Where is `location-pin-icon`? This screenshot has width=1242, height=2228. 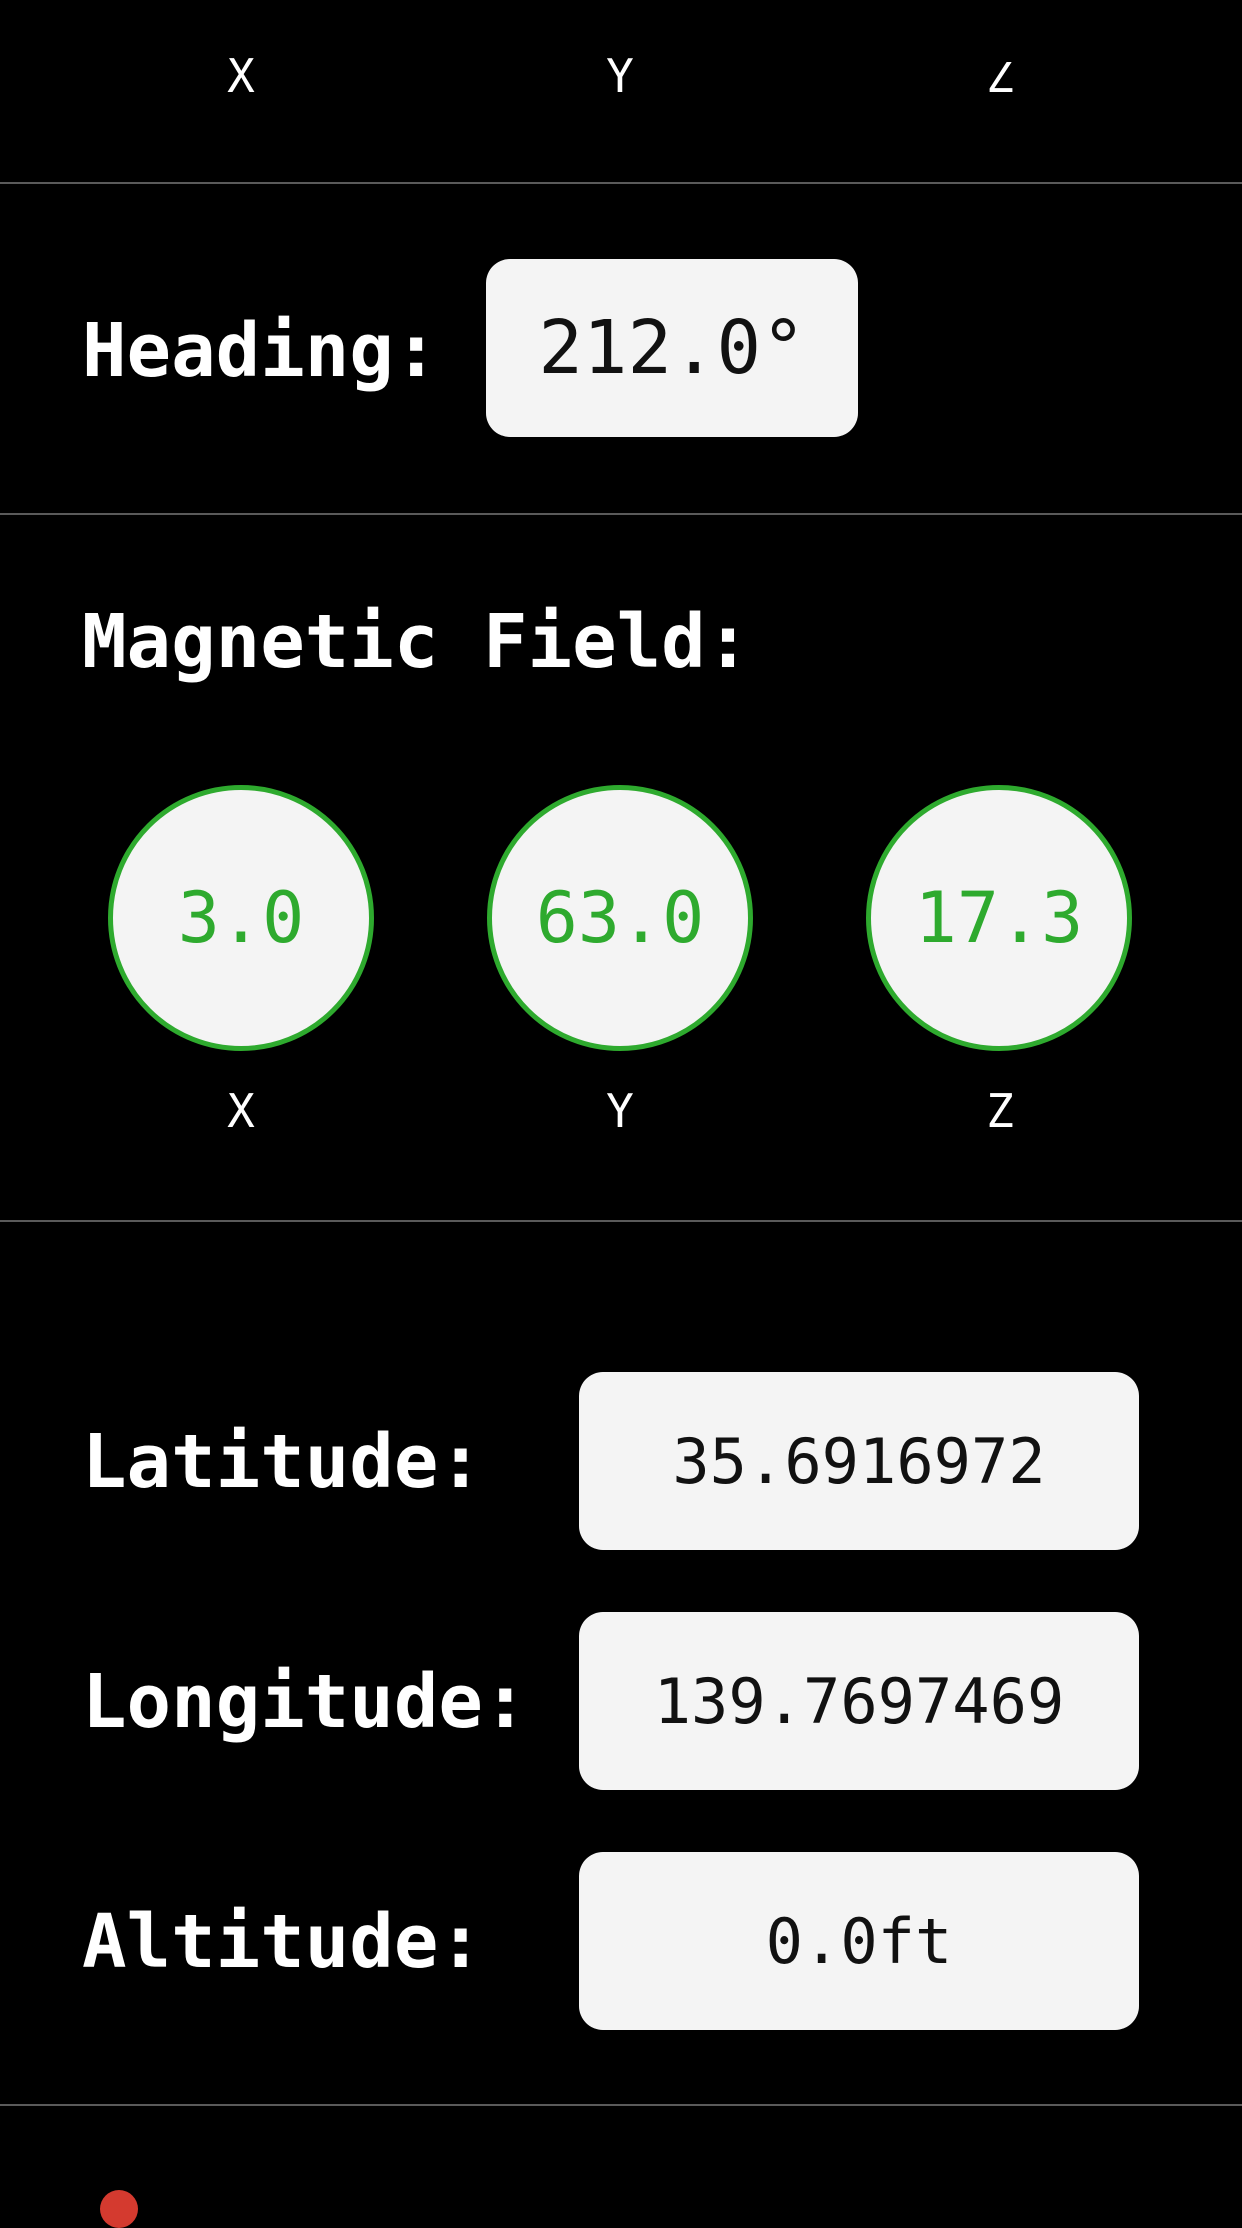 location-pin-icon is located at coordinates (119, 2209).